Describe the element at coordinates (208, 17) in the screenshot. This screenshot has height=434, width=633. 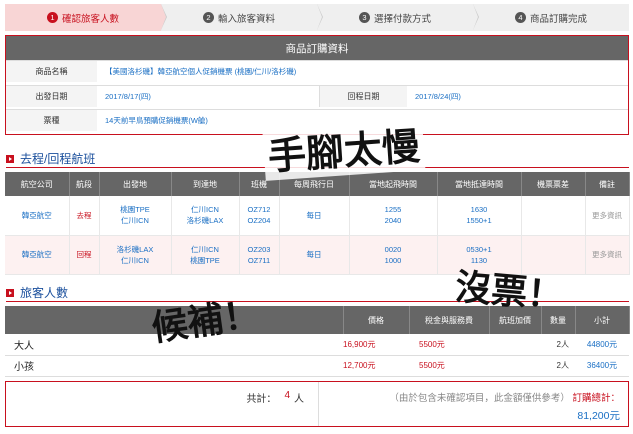
I see `step-number: 2` at that location.